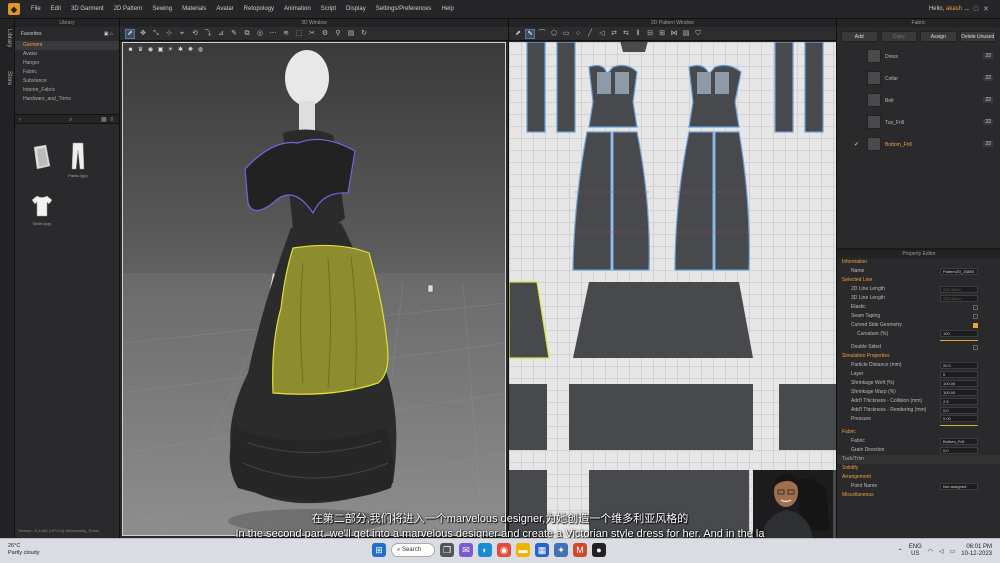 The image size is (1000, 563). What do you see at coordinates (674, 34) in the screenshot?
I see `binding-icon: ⋈` at bounding box center [674, 34].